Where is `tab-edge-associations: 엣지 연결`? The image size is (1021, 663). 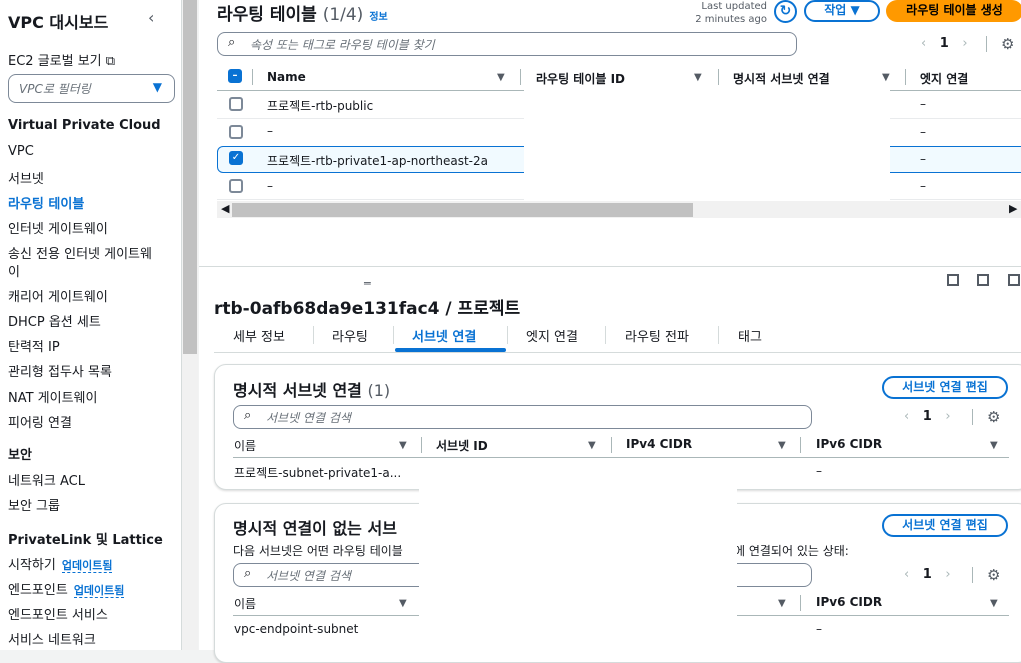
tab-edge-associations: 엣지 연결 is located at coordinates (552, 335).